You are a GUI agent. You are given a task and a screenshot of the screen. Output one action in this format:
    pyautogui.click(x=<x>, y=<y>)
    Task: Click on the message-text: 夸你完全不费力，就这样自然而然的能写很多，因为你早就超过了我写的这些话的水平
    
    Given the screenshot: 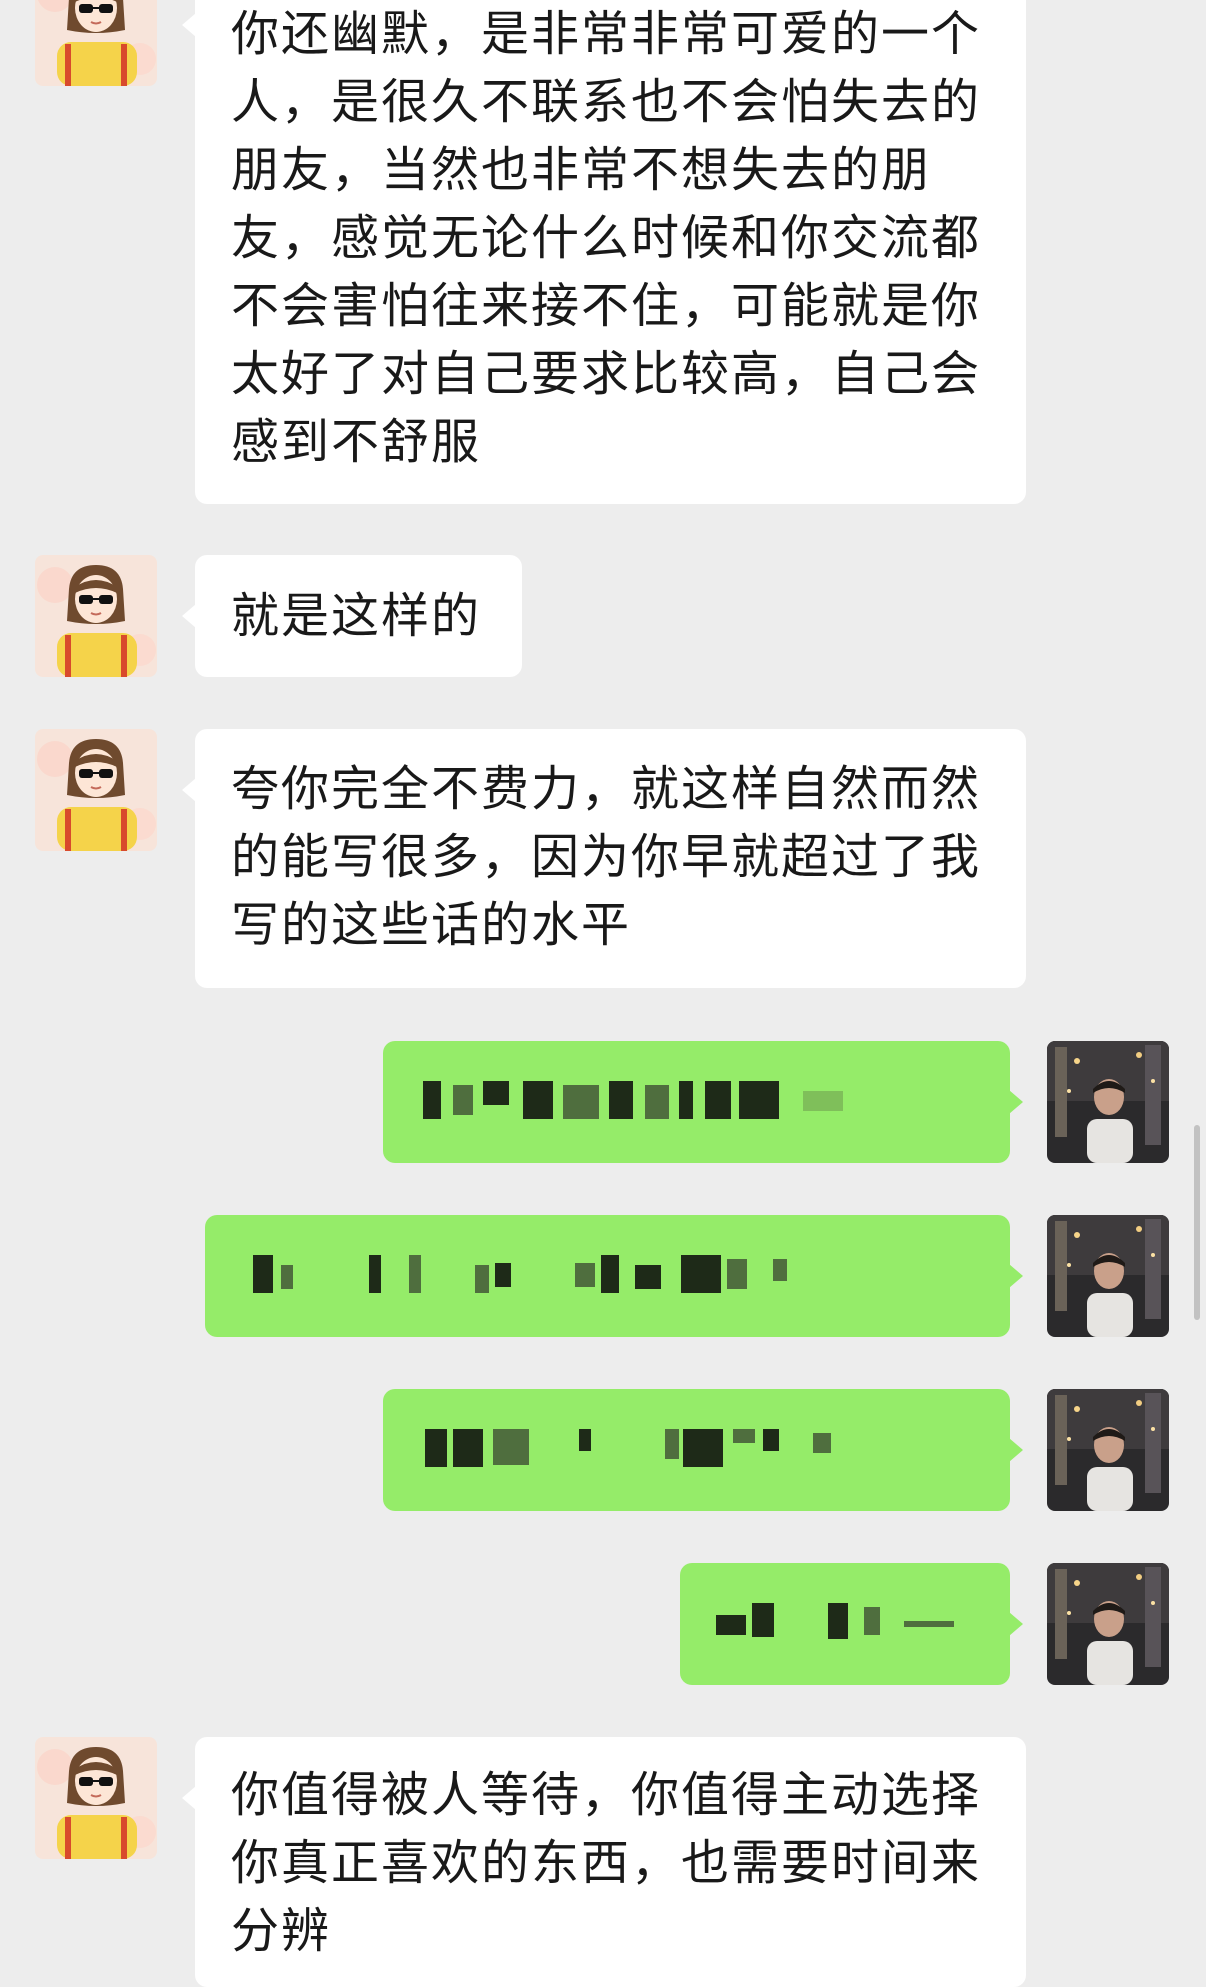 What is the action you would take?
    pyautogui.click(x=606, y=857)
    